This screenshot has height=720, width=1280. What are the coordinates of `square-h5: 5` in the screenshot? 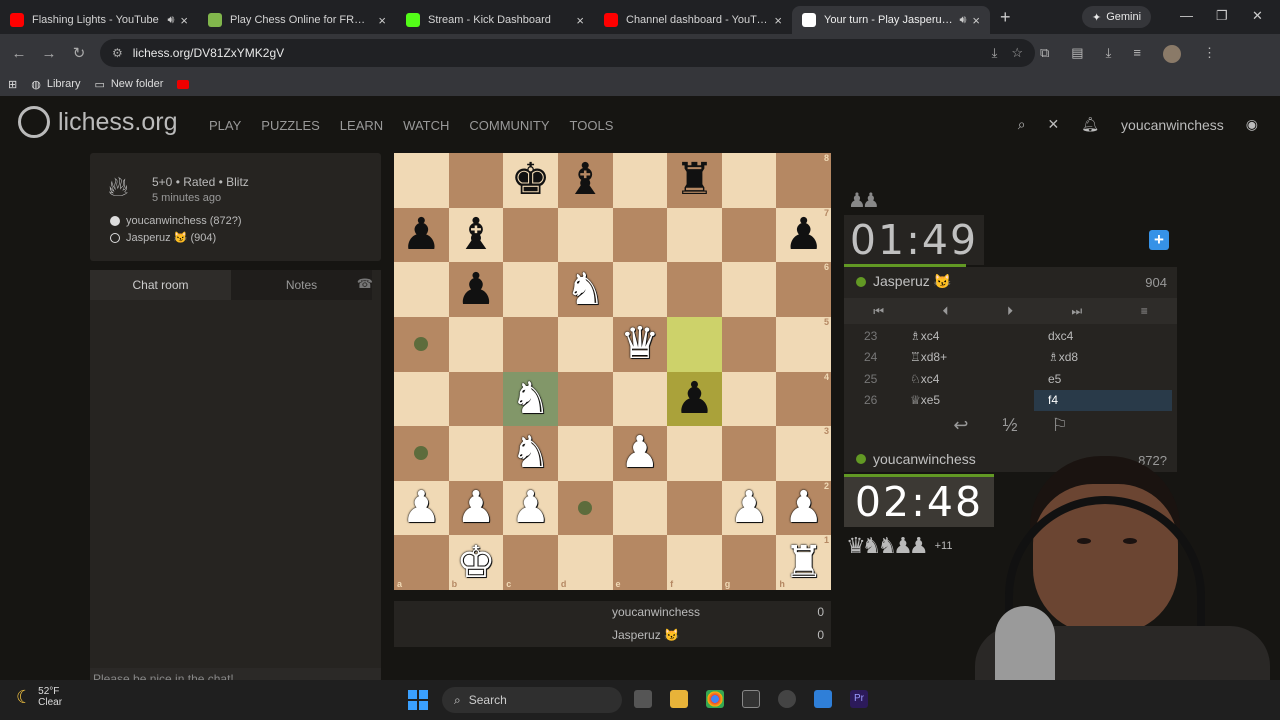 It's located at (803, 344).